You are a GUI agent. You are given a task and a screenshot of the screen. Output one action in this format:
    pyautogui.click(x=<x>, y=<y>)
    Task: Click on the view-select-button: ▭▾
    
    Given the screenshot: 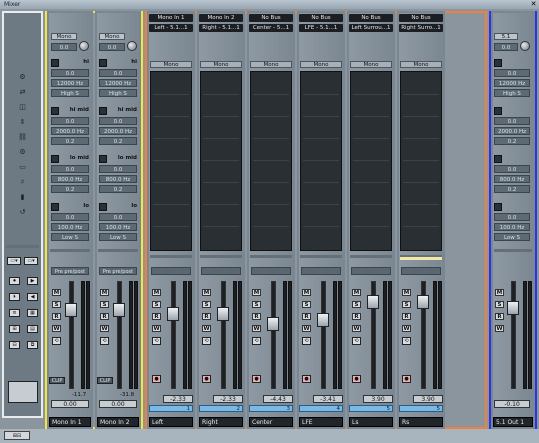 What is the action you would take?
    pyautogui.click(x=14, y=261)
    